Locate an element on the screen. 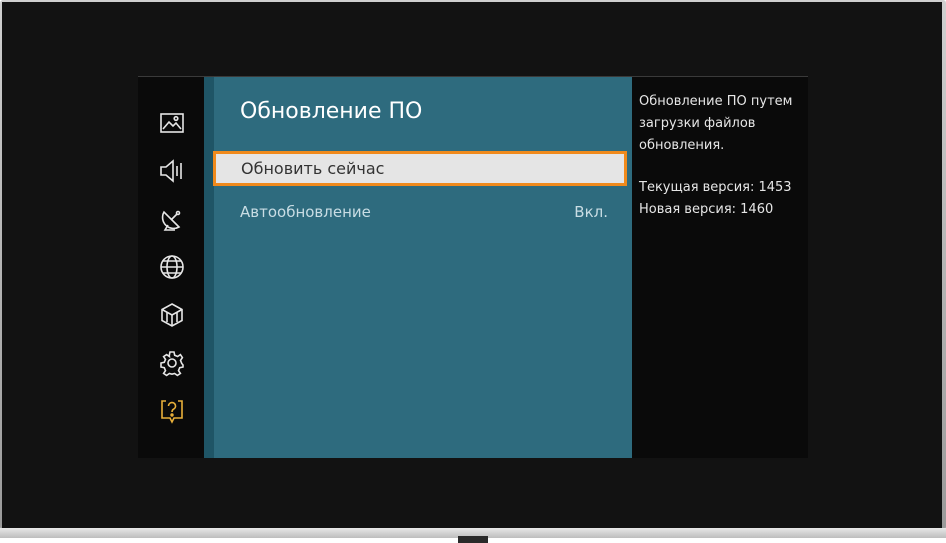  network-icon is located at coordinates (172, 267).